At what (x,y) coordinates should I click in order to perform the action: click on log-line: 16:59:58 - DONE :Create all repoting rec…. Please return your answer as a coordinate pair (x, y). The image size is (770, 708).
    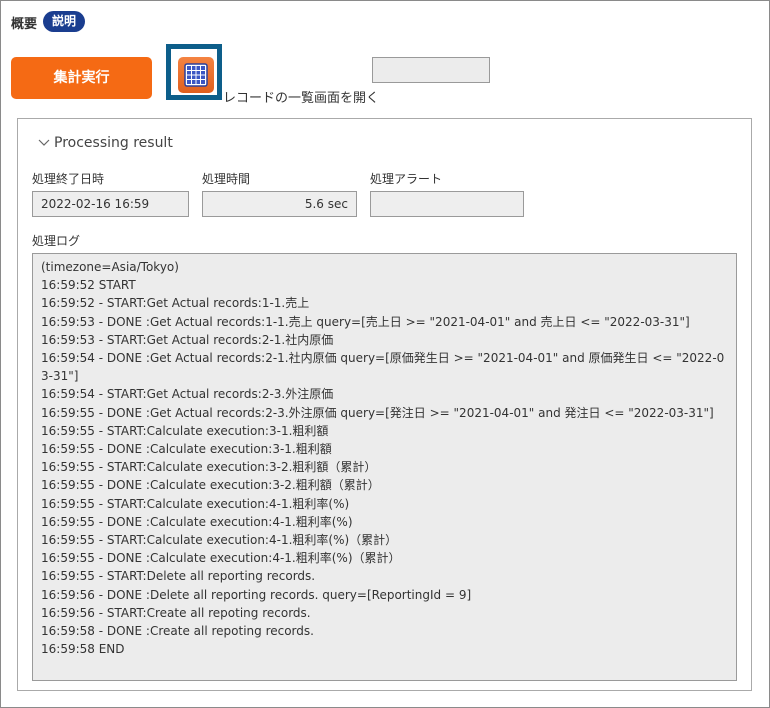
    Looking at the image, I should click on (177, 631).